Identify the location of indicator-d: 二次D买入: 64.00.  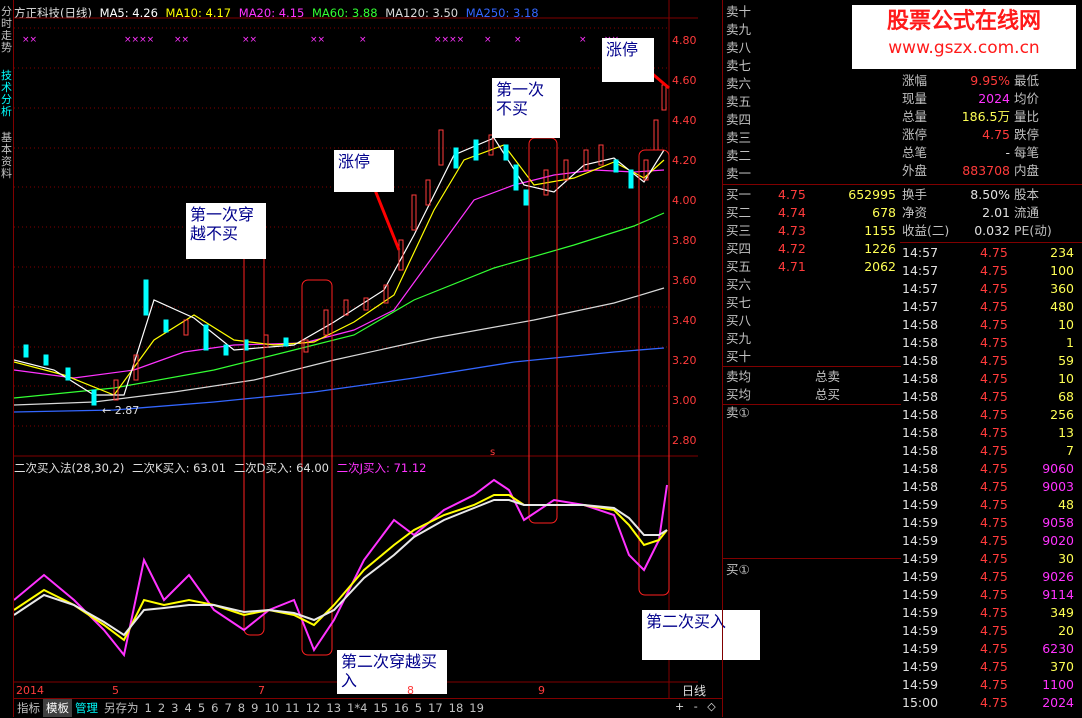
(281, 468).